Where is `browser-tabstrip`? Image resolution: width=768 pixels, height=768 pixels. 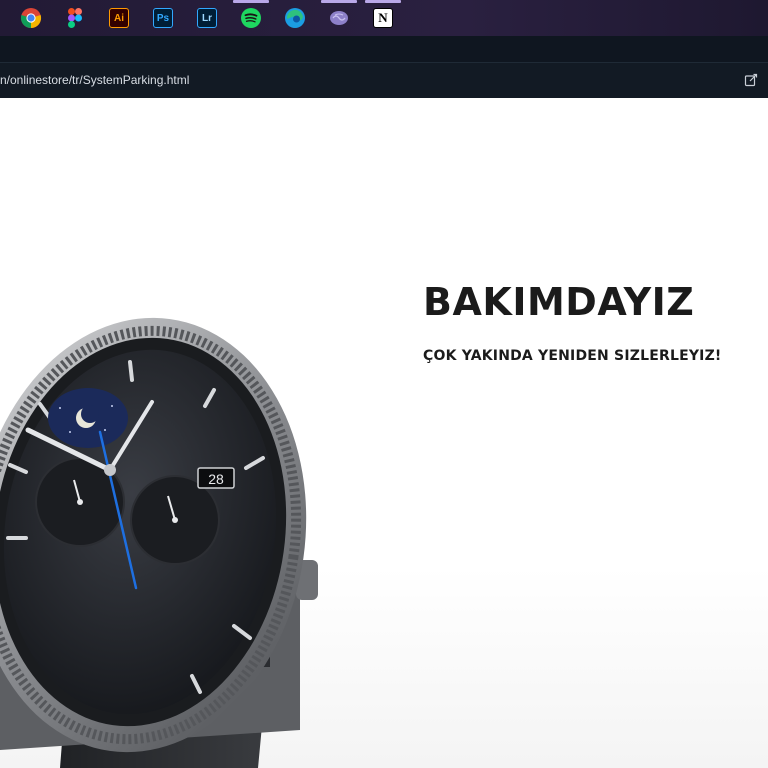
browser-tabstrip is located at coordinates (384, 49).